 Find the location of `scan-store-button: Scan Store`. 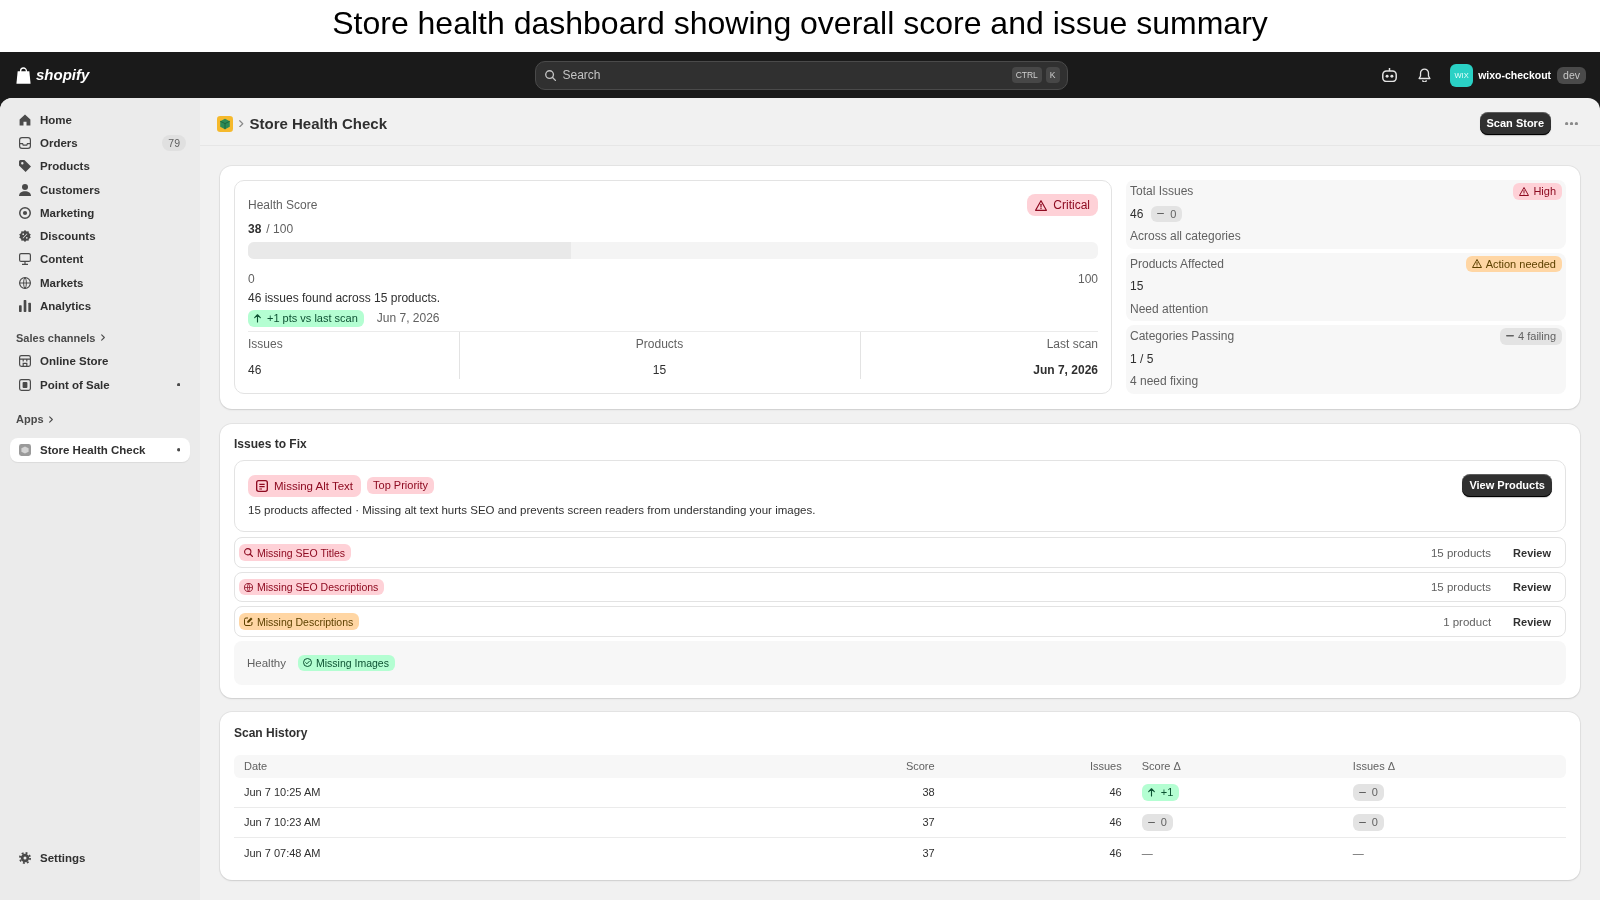

scan-store-button: Scan Store is located at coordinates (1515, 123).